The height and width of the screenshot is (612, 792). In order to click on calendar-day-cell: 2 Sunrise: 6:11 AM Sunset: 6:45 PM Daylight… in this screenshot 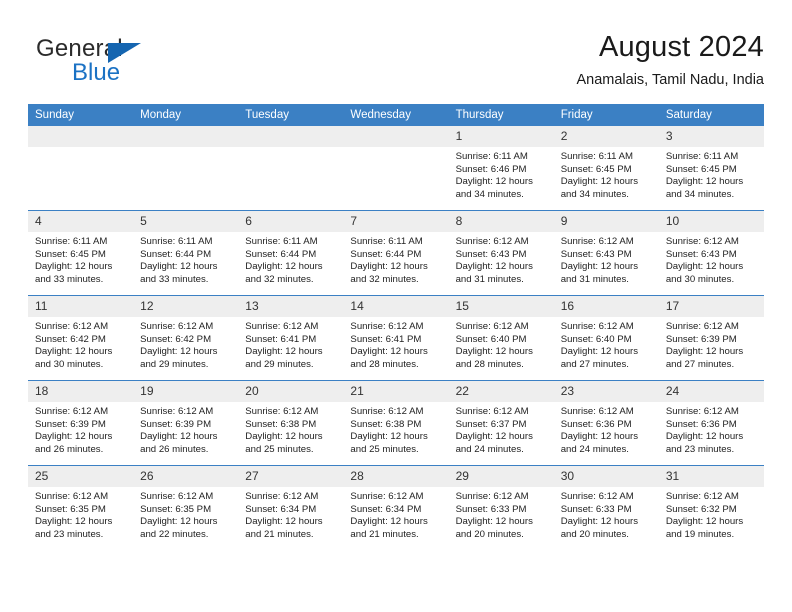, I will do `click(606, 168)`.